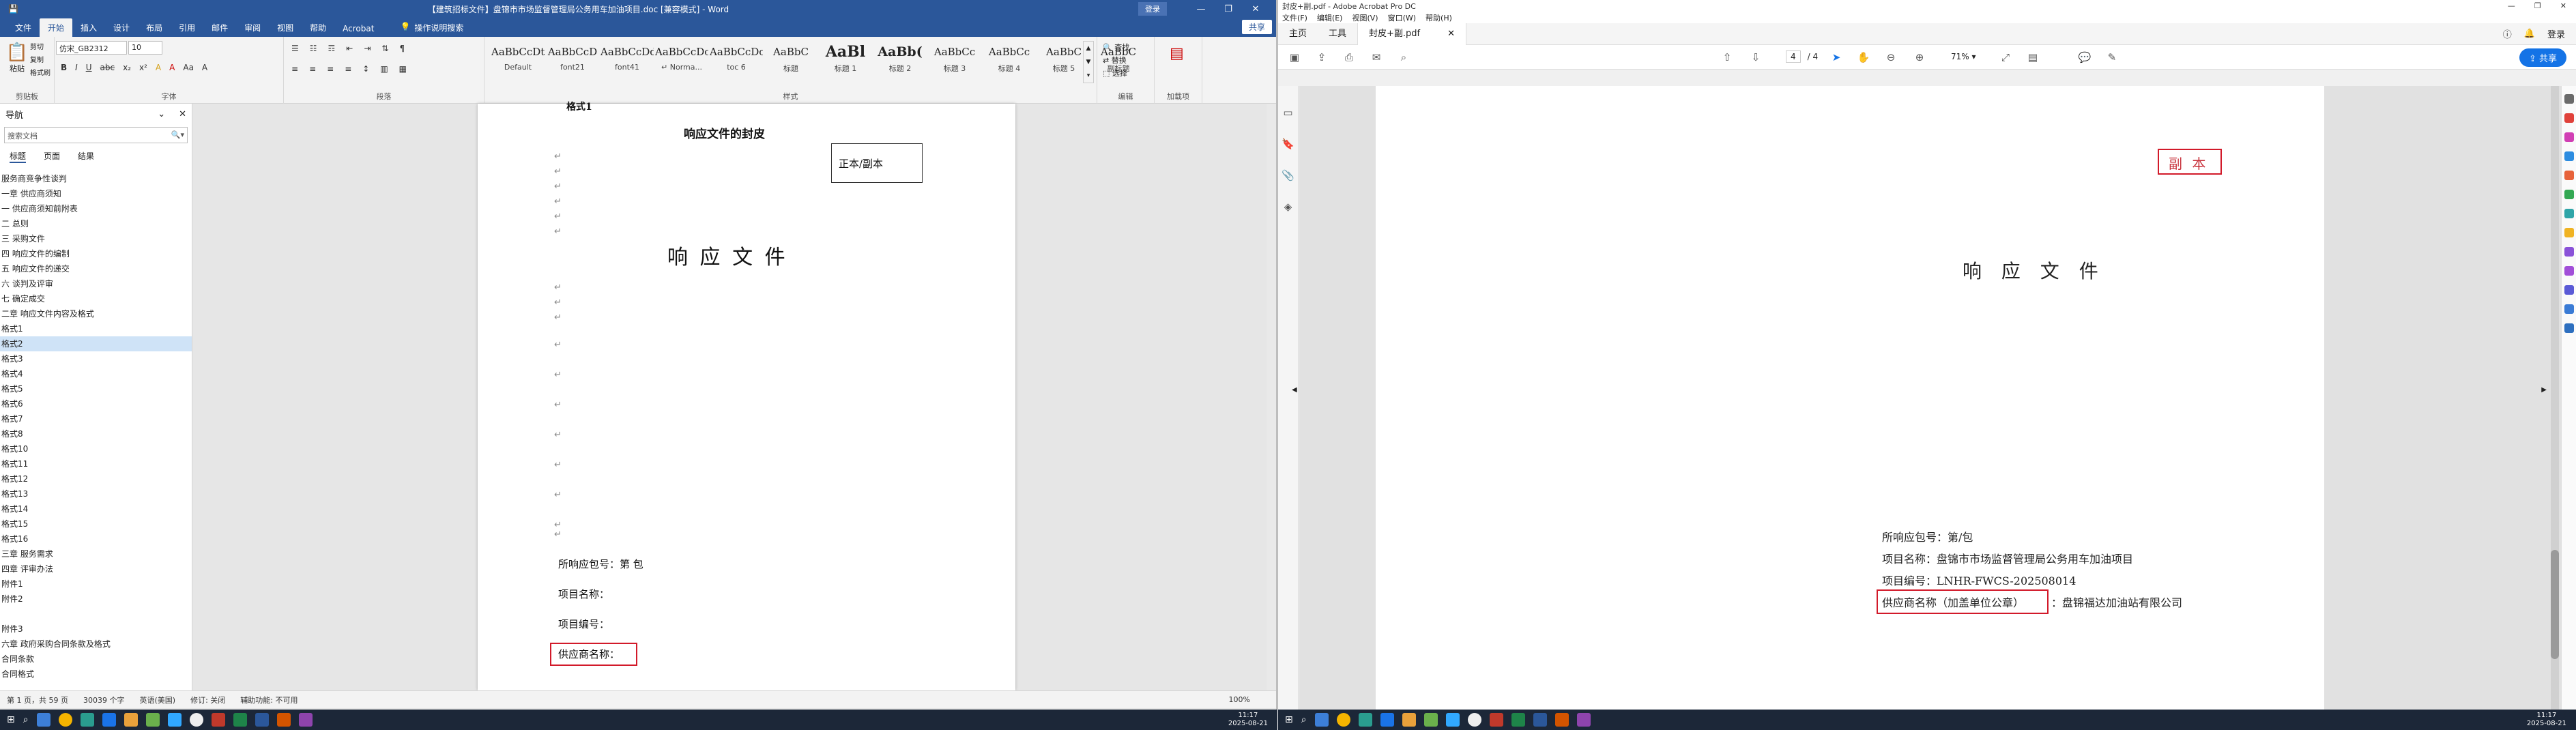 The image size is (2576, 730). What do you see at coordinates (1756, 57) in the screenshot?
I see `page-down-icon: ⇩` at bounding box center [1756, 57].